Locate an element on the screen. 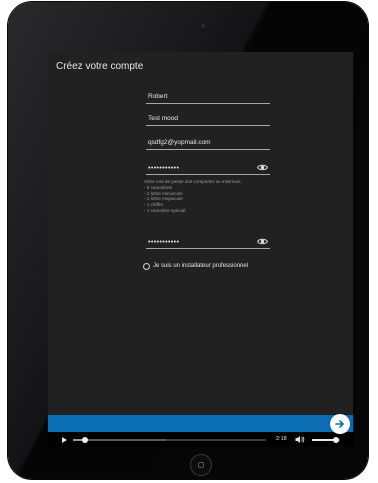 This screenshot has height=483, width=378. volume-icon is located at coordinates (300, 439).